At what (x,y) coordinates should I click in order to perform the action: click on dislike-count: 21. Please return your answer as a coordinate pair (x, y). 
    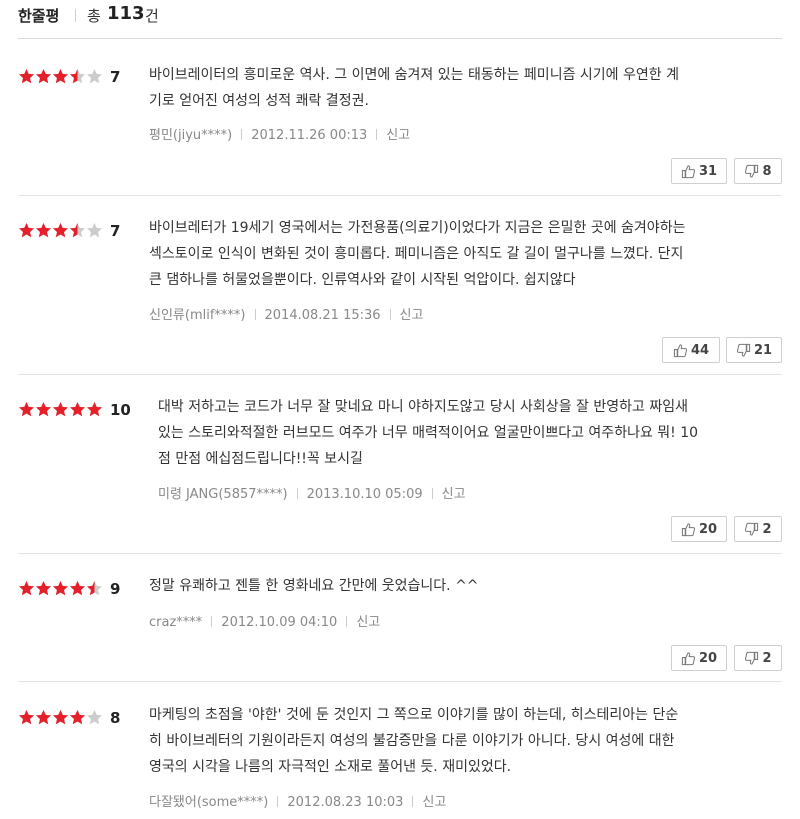
    Looking at the image, I should click on (763, 350).